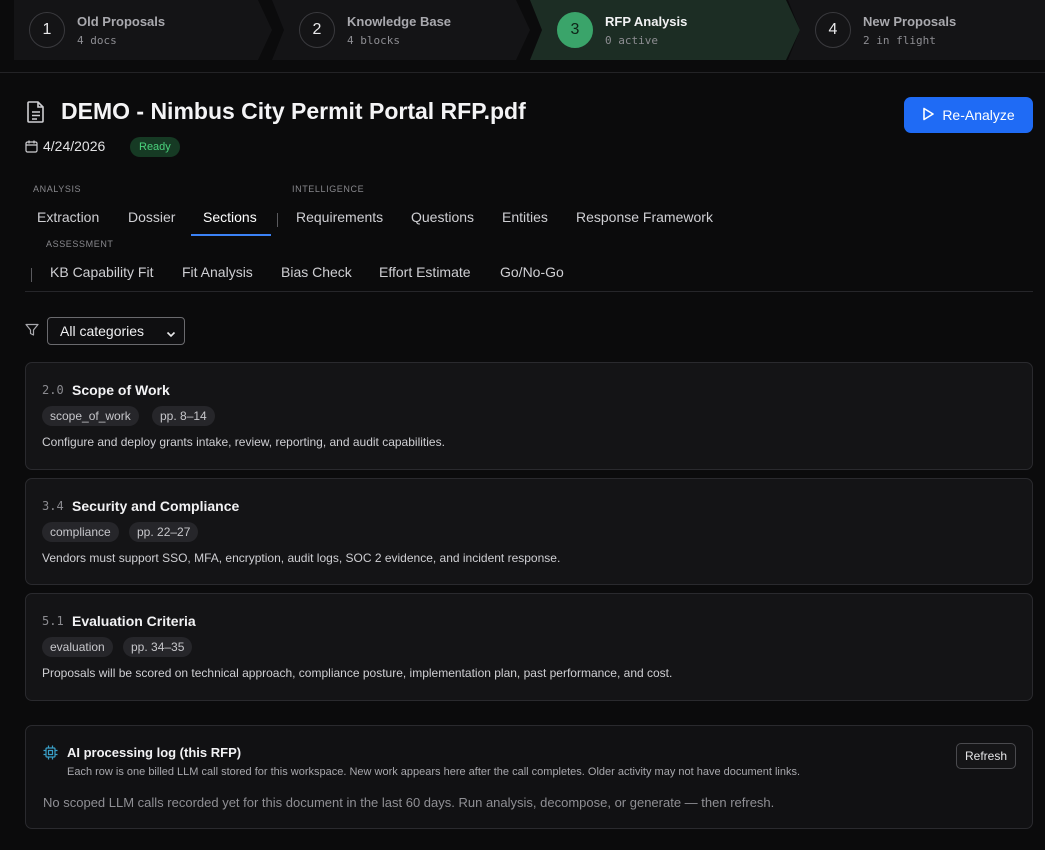 The image size is (1045, 850). What do you see at coordinates (217, 272) in the screenshot?
I see `tab-fit-analysis: Fit Analysis` at bounding box center [217, 272].